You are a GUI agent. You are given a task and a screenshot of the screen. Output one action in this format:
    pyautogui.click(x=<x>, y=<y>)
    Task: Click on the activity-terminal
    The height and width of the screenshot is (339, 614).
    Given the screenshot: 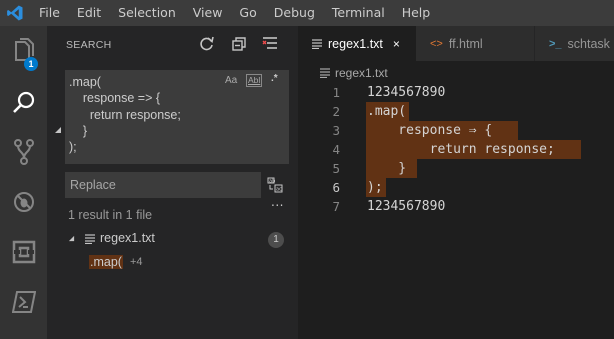 What is the action you would take?
    pyautogui.click(x=23, y=302)
    